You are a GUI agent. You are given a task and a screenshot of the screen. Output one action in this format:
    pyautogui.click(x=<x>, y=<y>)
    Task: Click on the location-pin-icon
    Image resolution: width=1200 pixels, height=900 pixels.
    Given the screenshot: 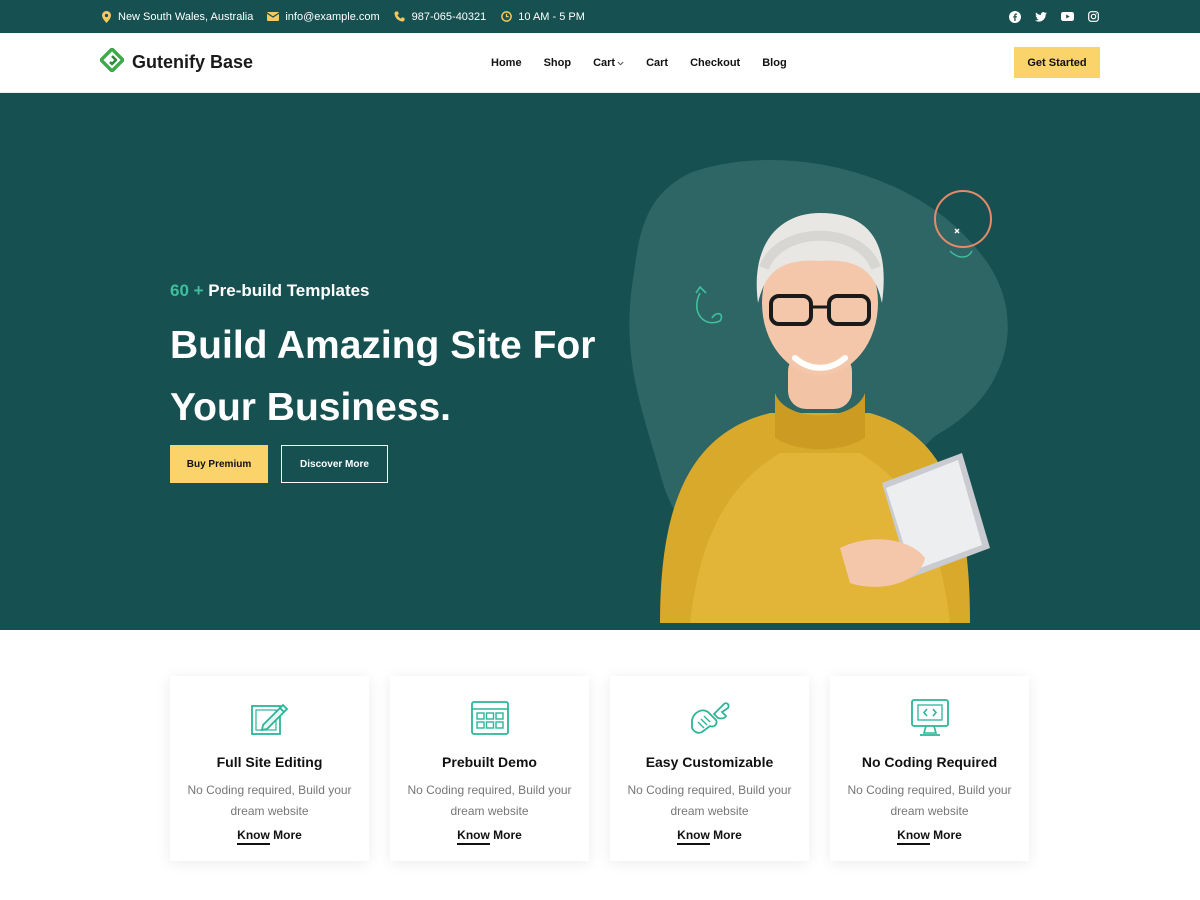 What is the action you would take?
    pyautogui.click(x=106, y=16)
    